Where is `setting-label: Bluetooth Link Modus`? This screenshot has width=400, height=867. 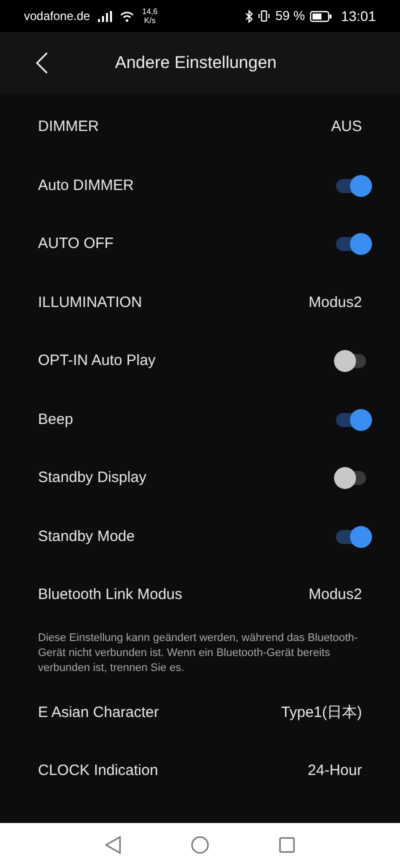
setting-label: Bluetooth Link Modus is located at coordinates (110, 595).